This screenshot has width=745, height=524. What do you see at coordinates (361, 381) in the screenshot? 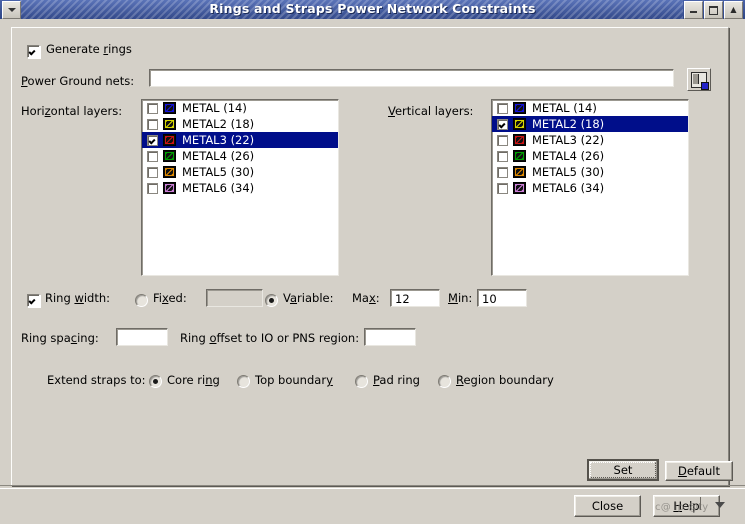
I see `extend-straps-pad-ring-radio` at bounding box center [361, 381].